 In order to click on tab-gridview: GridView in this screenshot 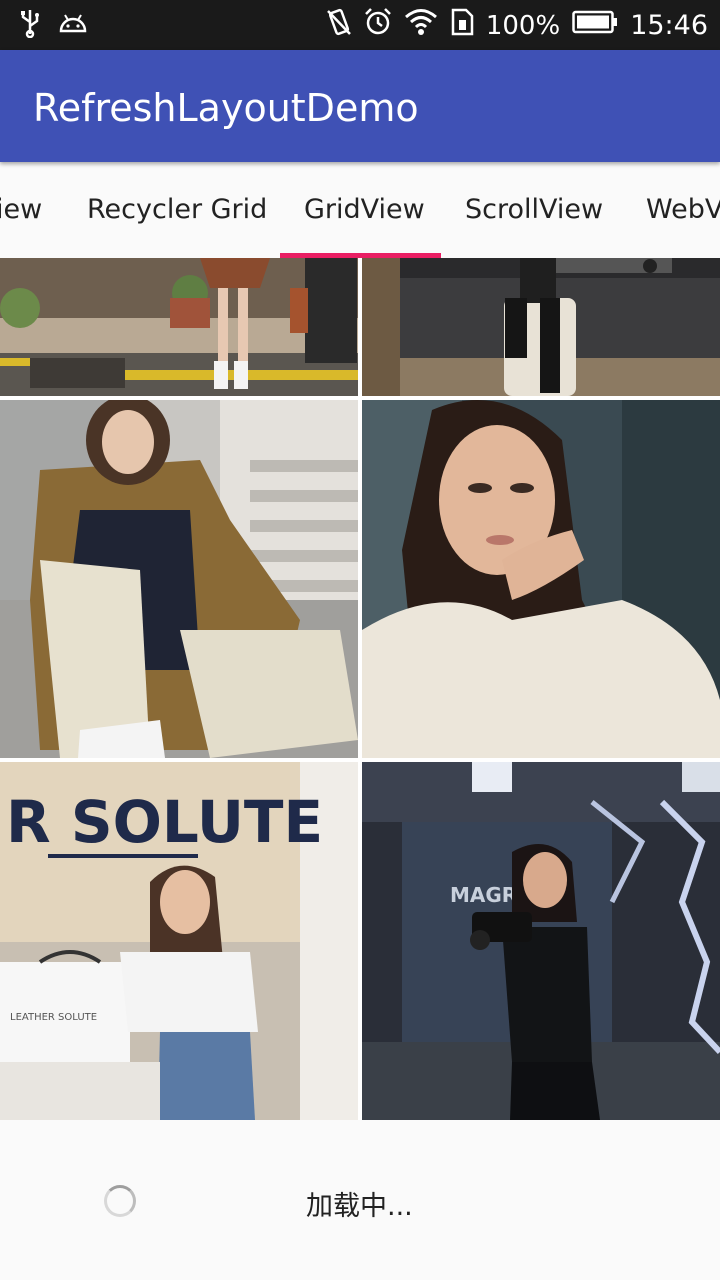, I will do `click(364, 209)`.